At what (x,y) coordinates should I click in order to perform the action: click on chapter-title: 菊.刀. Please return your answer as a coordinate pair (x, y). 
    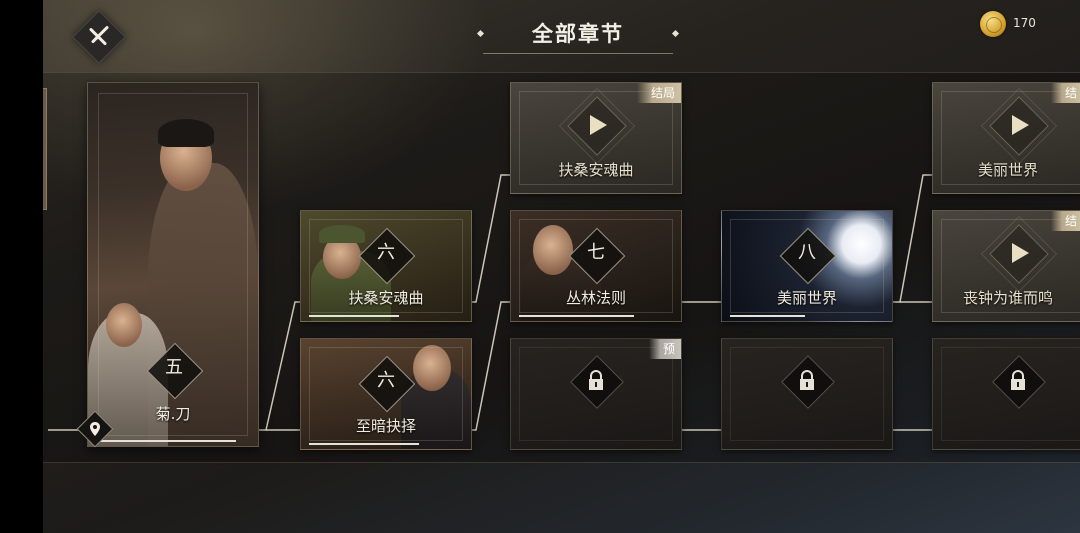
    Looking at the image, I should click on (173, 414).